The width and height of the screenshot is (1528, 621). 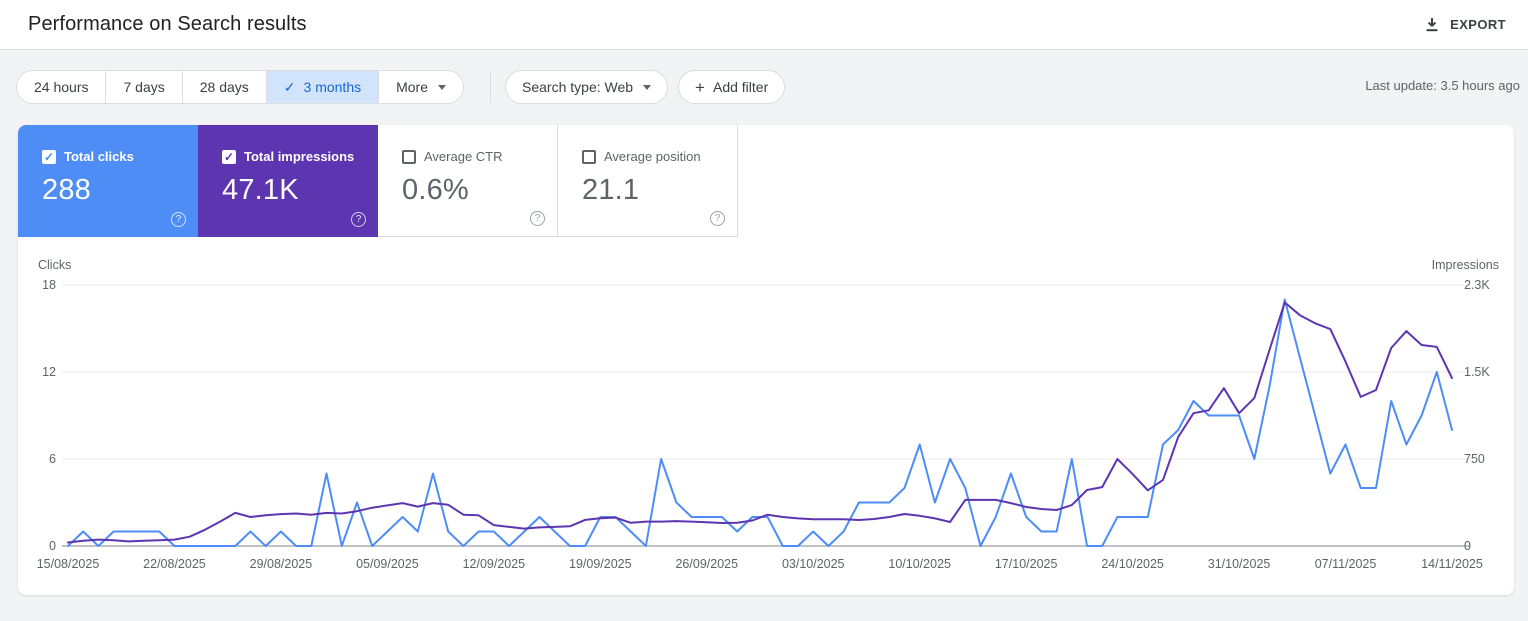 I want to click on last-update-text: Last update: 3.5 hours ago, so click(x=1442, y=85).